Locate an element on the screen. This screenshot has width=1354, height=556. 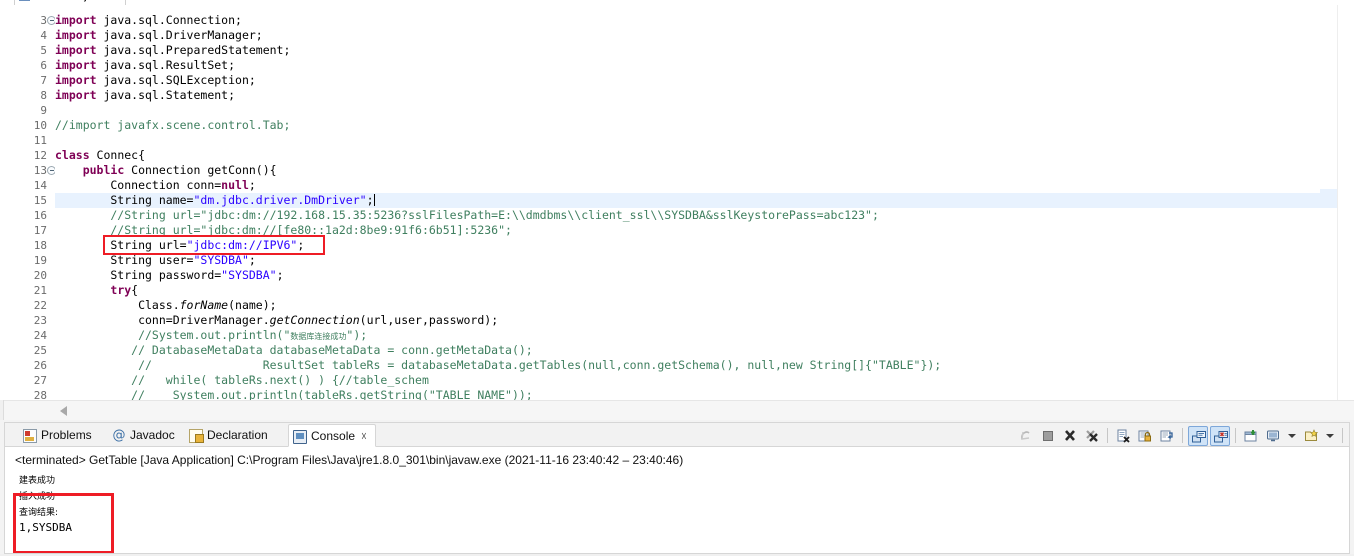
view-tab-problems: Problems is located at coordinates (59, 435).